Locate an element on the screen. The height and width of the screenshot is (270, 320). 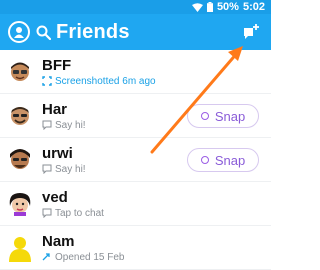
opened-arrow-icon is located at coordinates (46, 257).